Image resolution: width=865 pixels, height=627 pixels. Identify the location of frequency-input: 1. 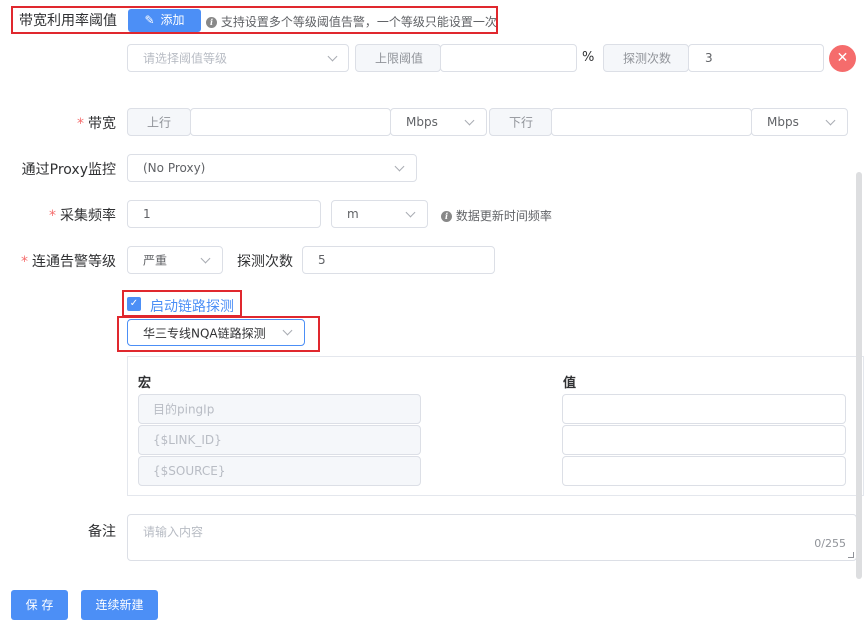
(224, 214).